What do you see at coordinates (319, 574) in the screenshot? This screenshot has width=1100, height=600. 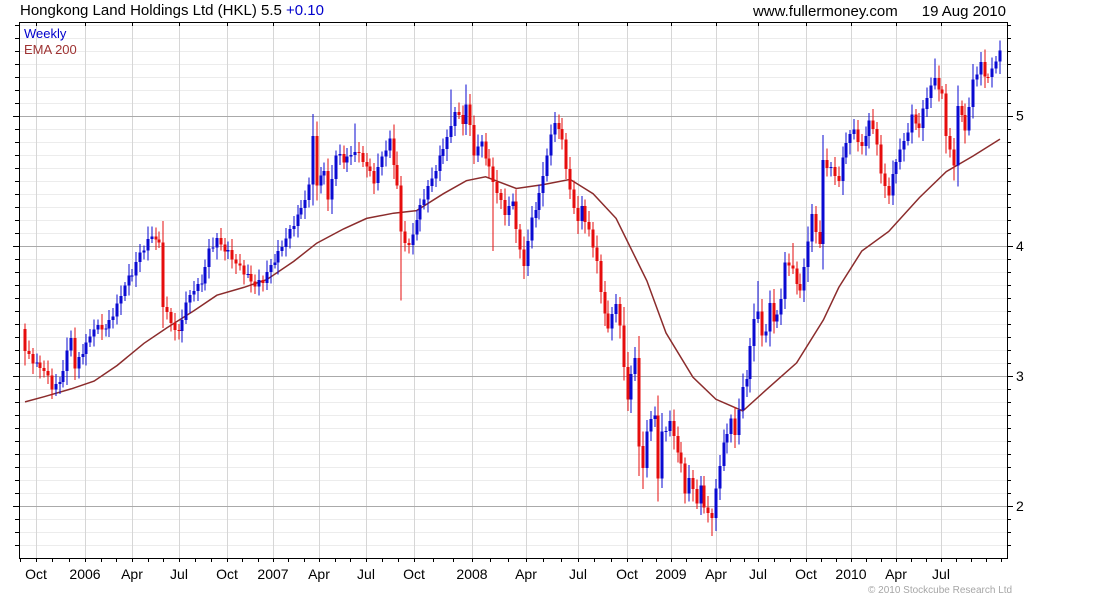 I see `x-axis-label: Apr` at bounding box center [319, 574].